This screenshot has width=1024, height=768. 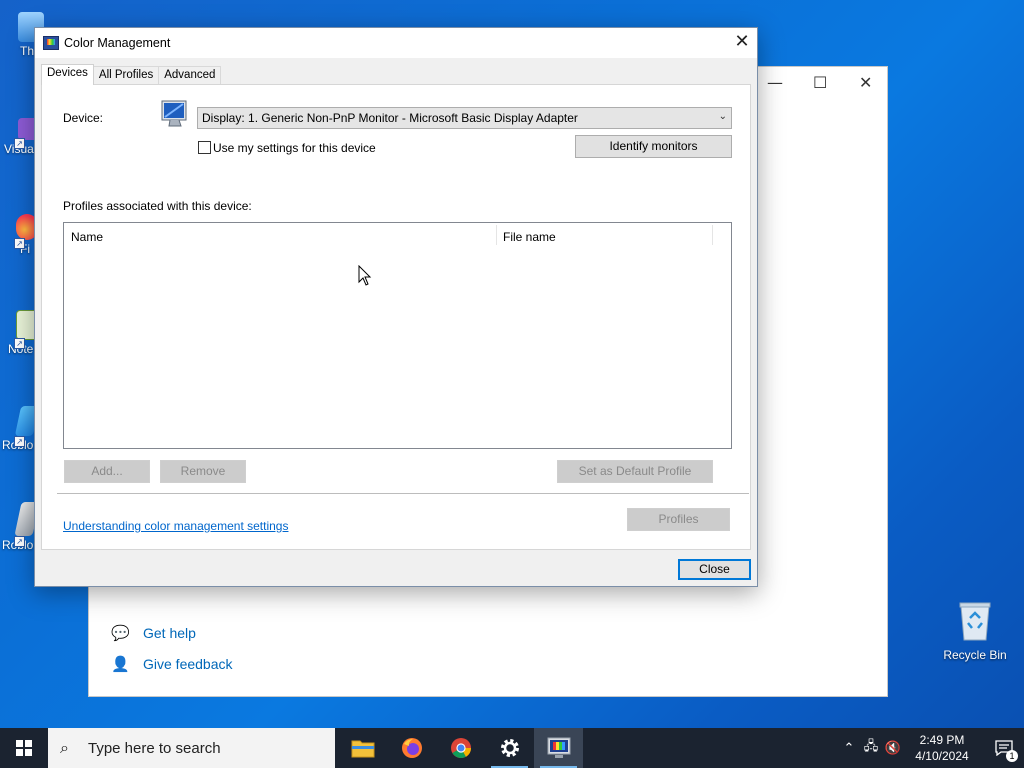 What do you see at coordinates (83, 118) in the screenshot?
I see `device-label: Device:` at bounding box center [83, 118].